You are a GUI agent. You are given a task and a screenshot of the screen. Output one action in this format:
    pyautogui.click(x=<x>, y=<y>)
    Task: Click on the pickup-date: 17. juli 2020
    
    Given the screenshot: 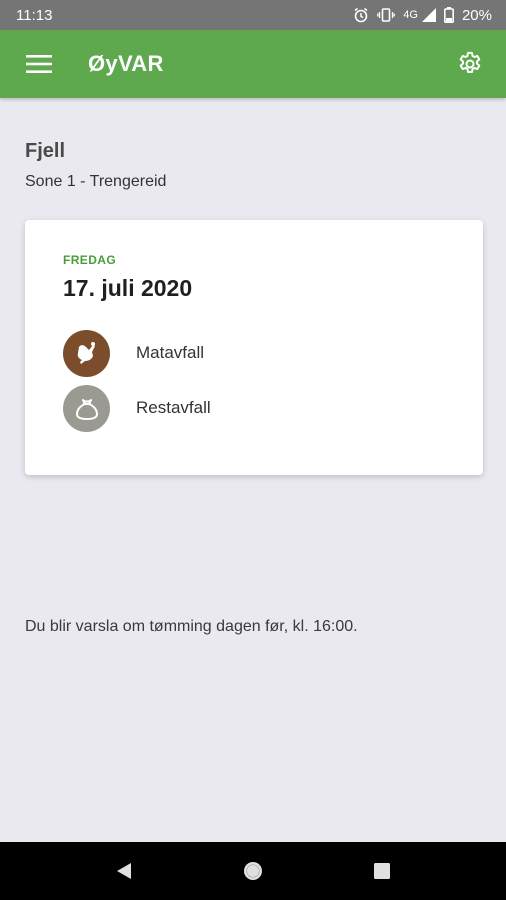 What is the action you would take?
    pyautogui.click(x=128, y=288)
    